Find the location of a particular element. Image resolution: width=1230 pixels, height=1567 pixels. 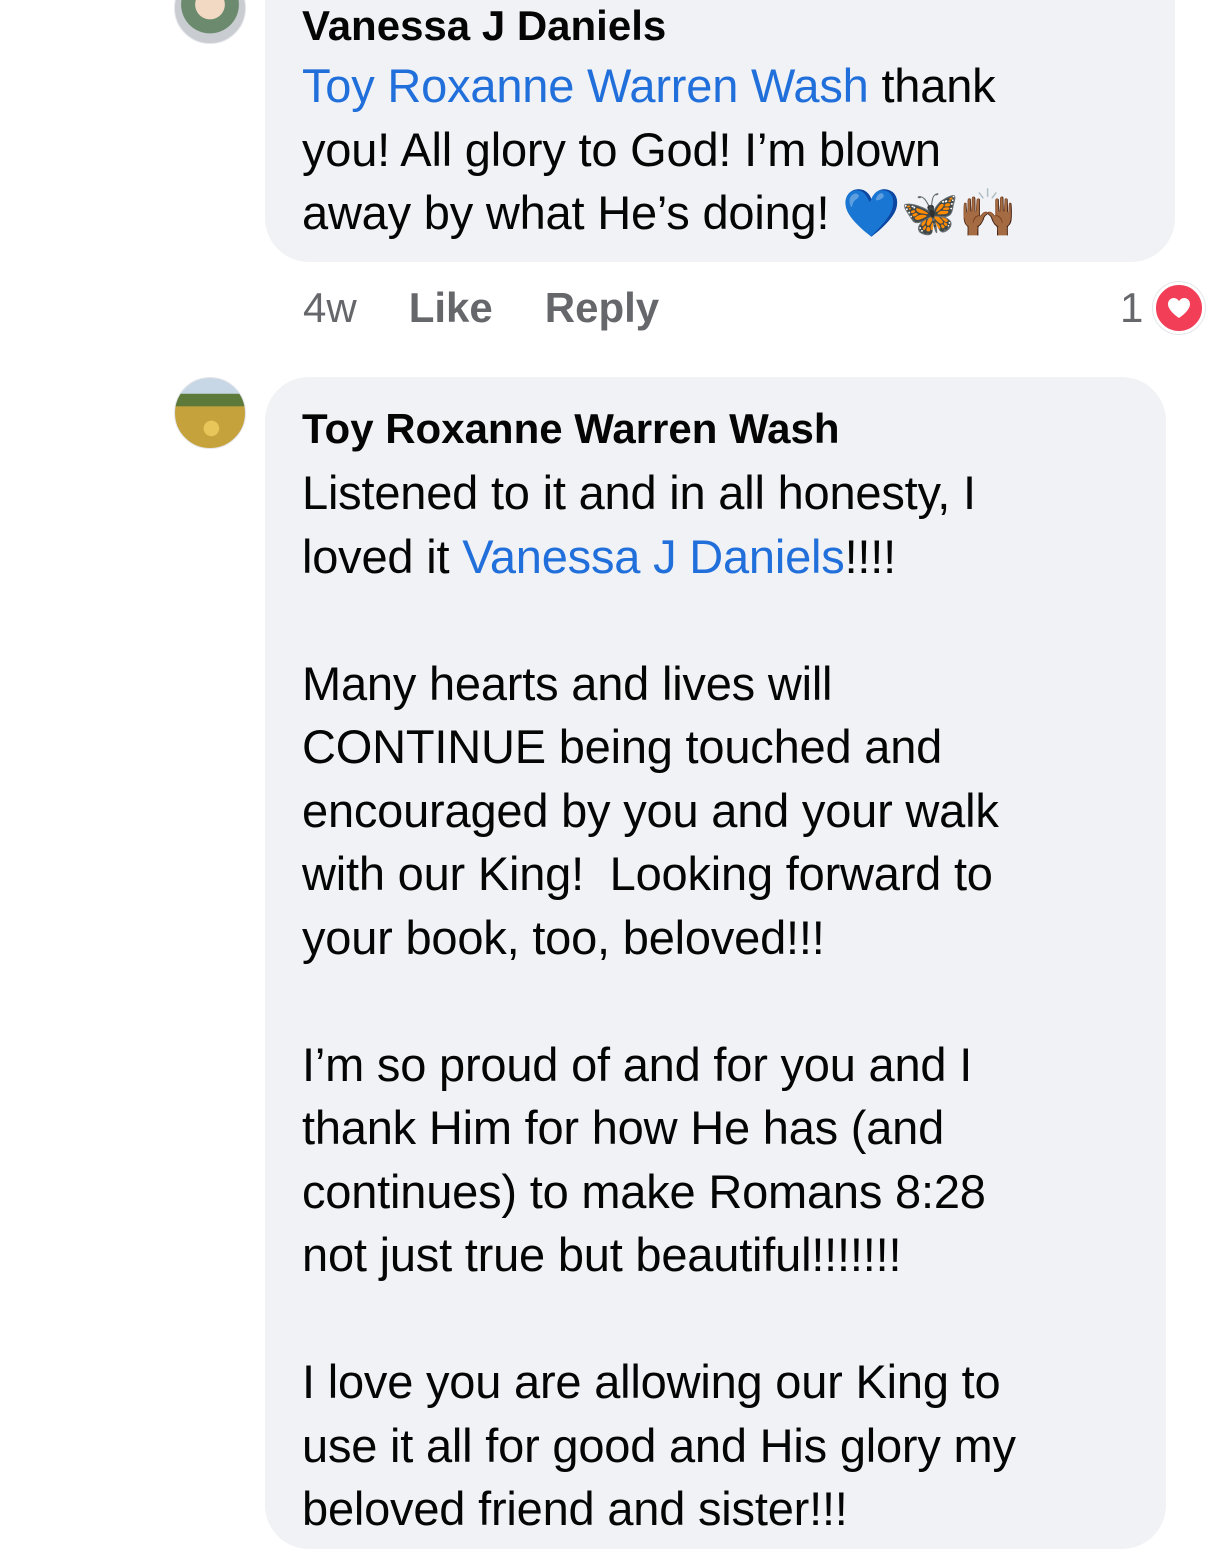

heart-icon is located at coordinates (1179, 308).